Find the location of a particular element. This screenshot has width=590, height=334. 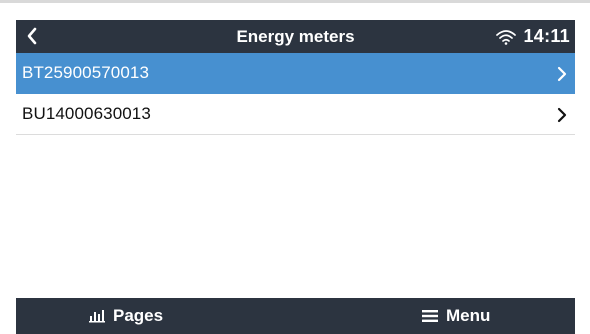

wifi-icon is located at coordinates (506, 37).